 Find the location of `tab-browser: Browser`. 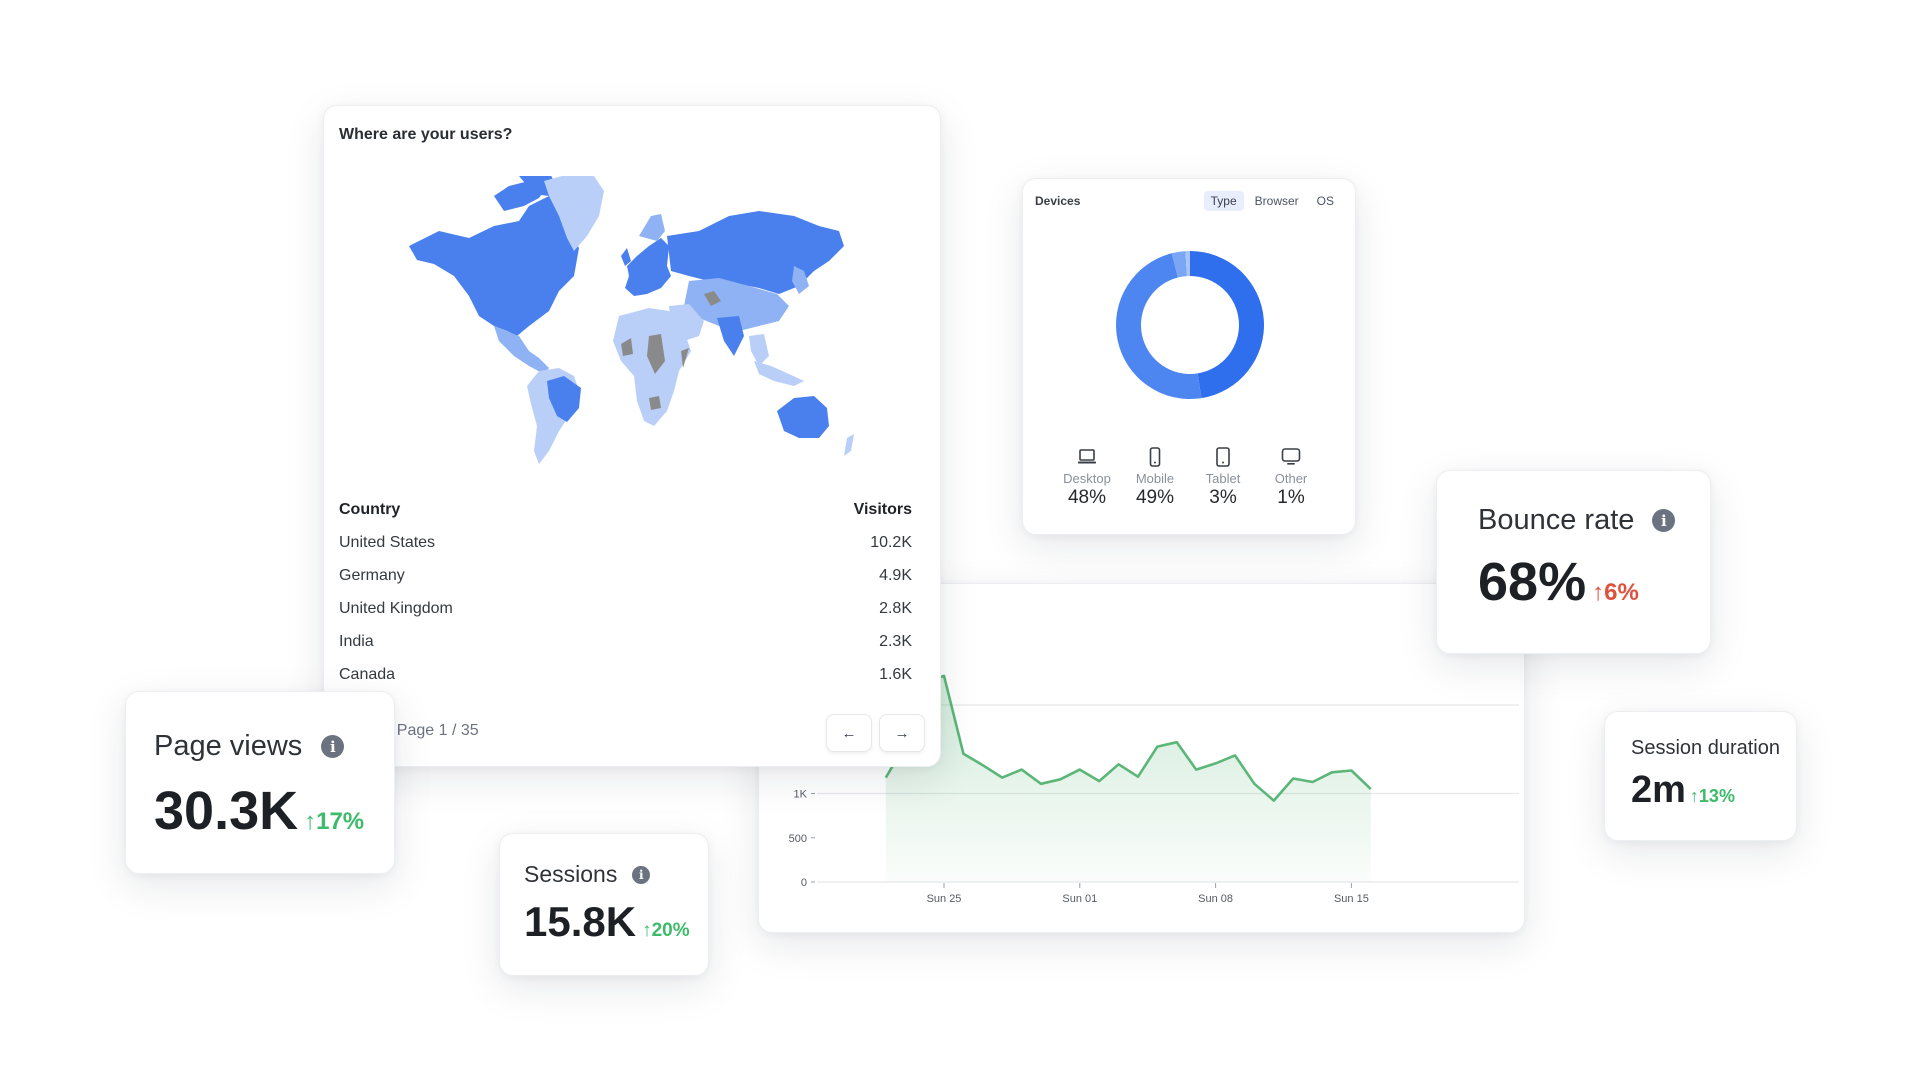

tab-browser: Browser is located at coordinates (1277, 201).